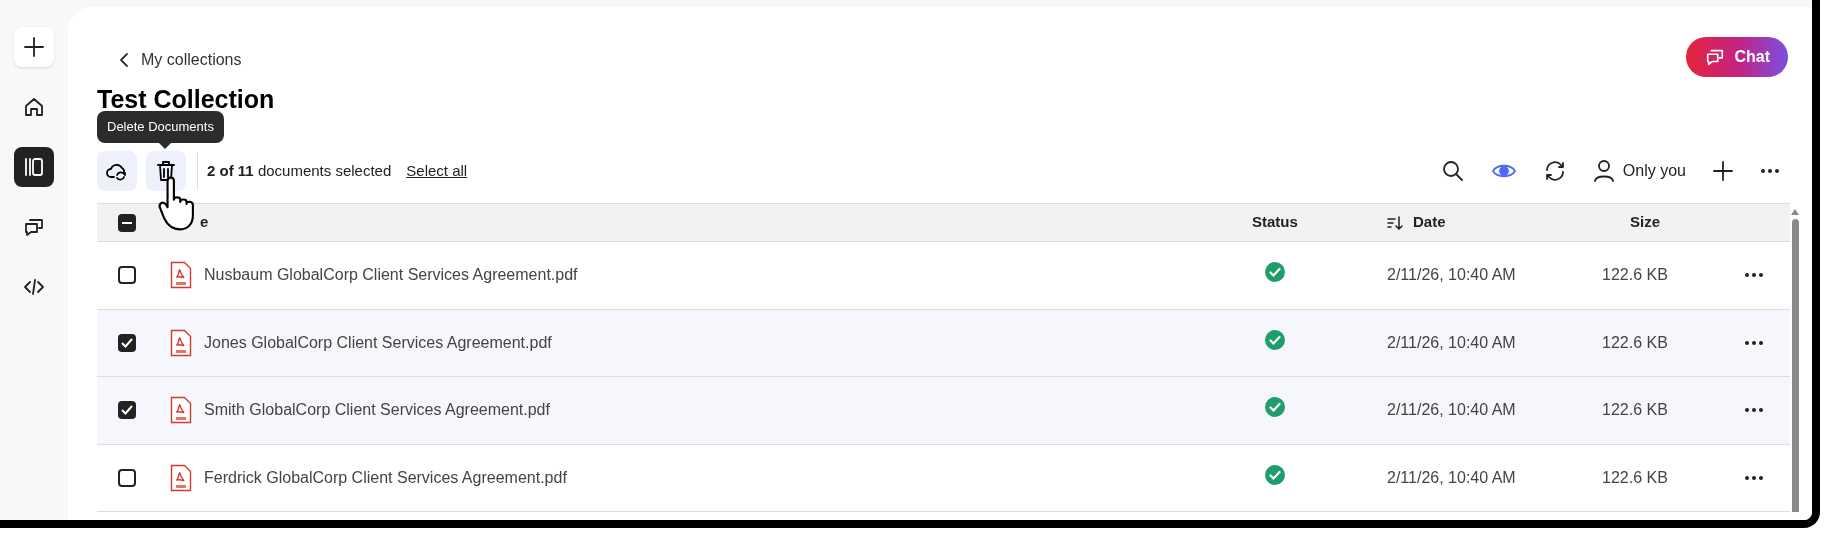  I want to click on hand-cursor-icon, so click(176, 204).